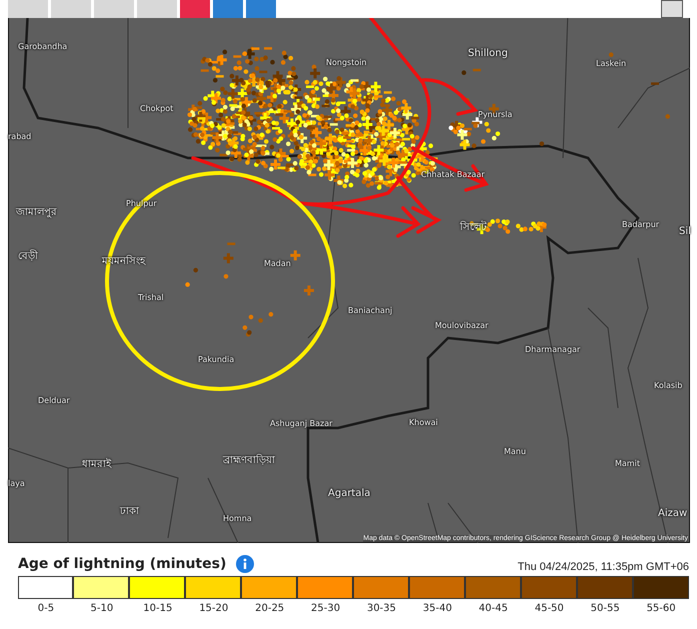  What do you see at coordinates (213, 608) in the screenshot?
I see `legend-label: 15-20` at bounding box center [213, 608].